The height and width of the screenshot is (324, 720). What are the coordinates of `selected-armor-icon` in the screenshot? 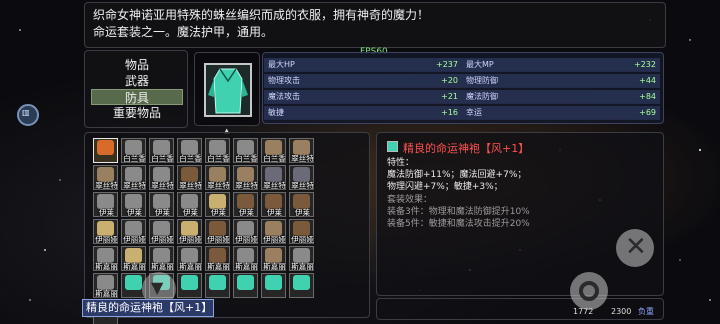 It's located at (105, 147).